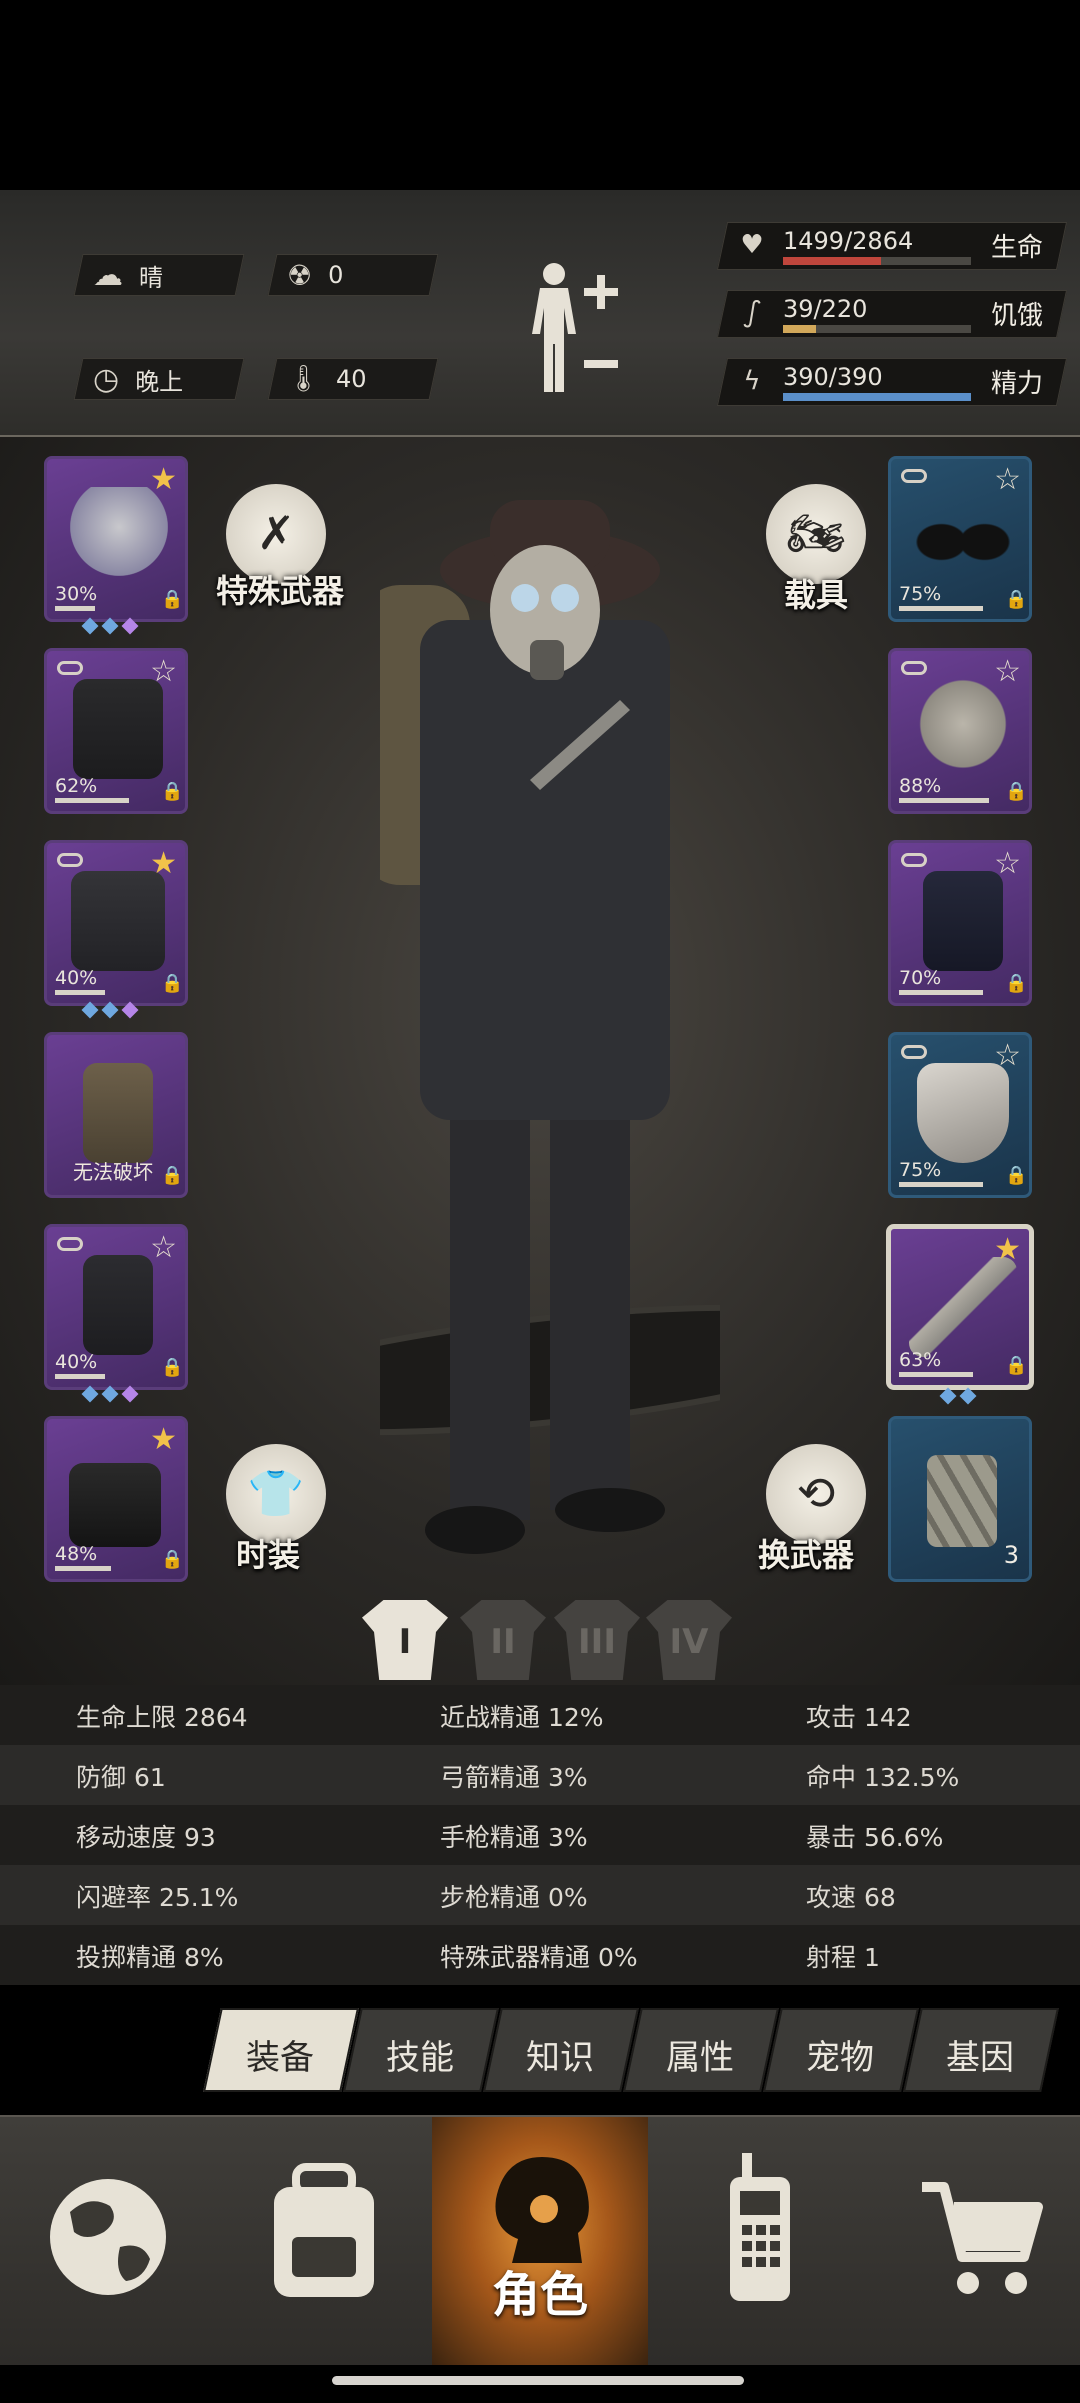 The height and width of the screenshot is (2403, 1080). Describe the element at coordinates (920, 1360) in the screenshot. I see `durability-percent: 63%` at that location.